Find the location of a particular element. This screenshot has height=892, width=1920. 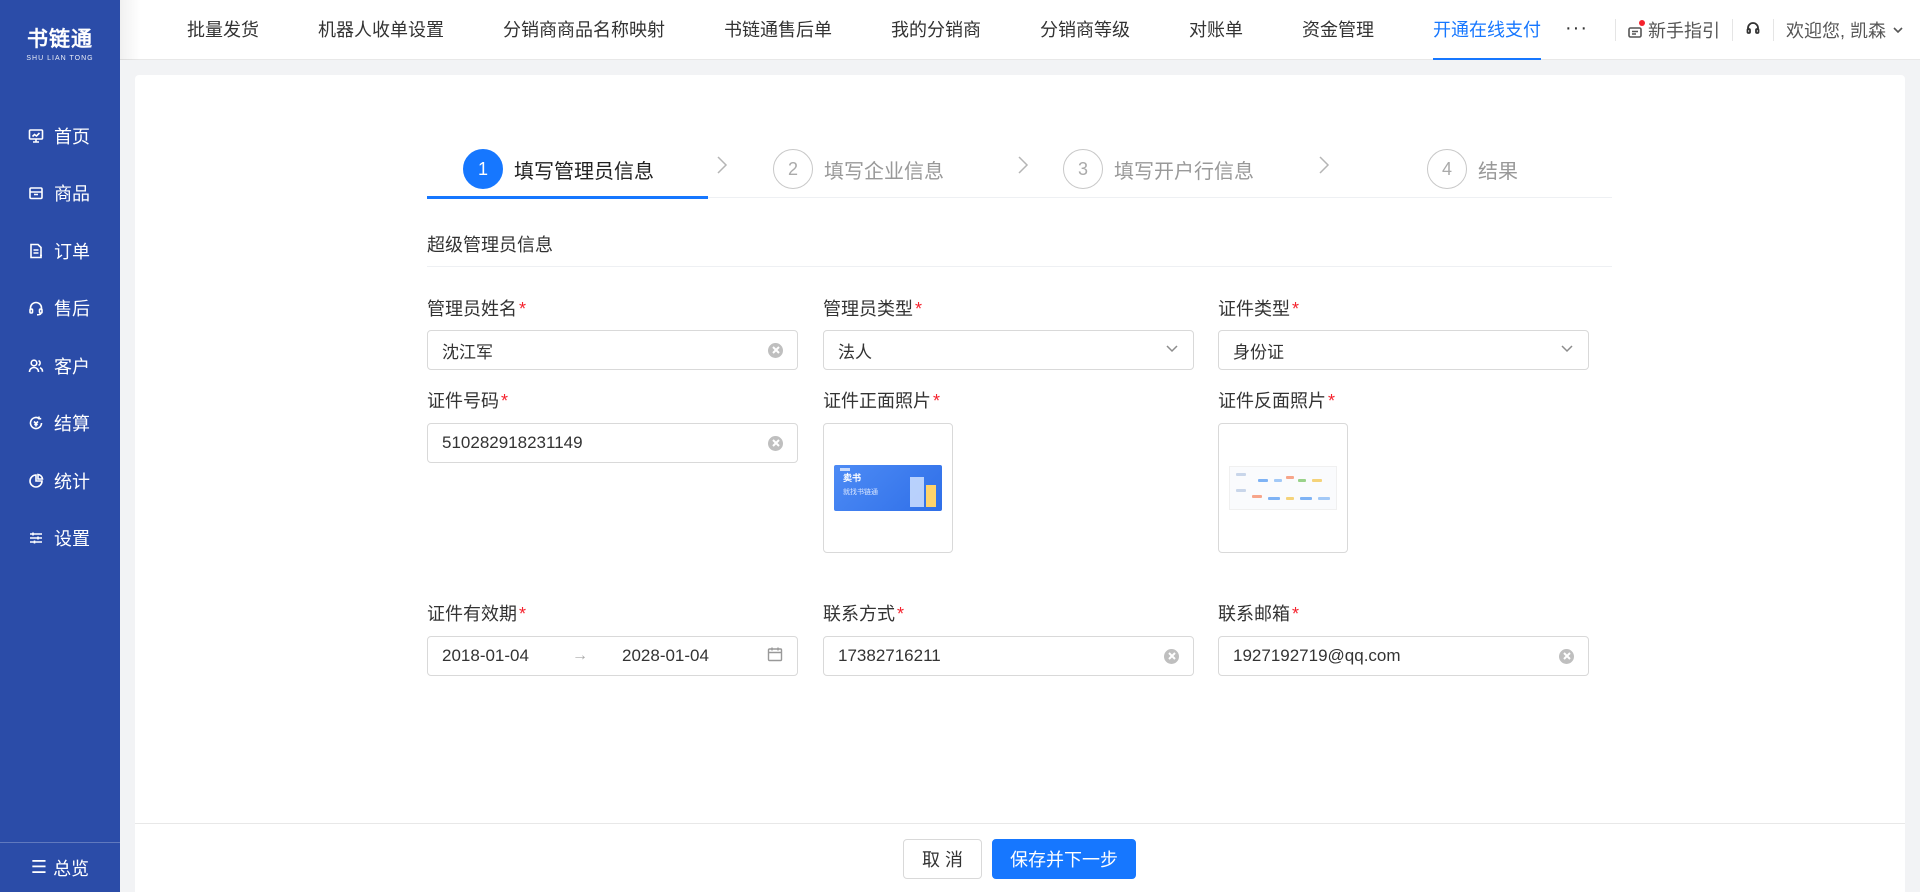

label-text: 证件类型 is located at coordinates (1254, 309).